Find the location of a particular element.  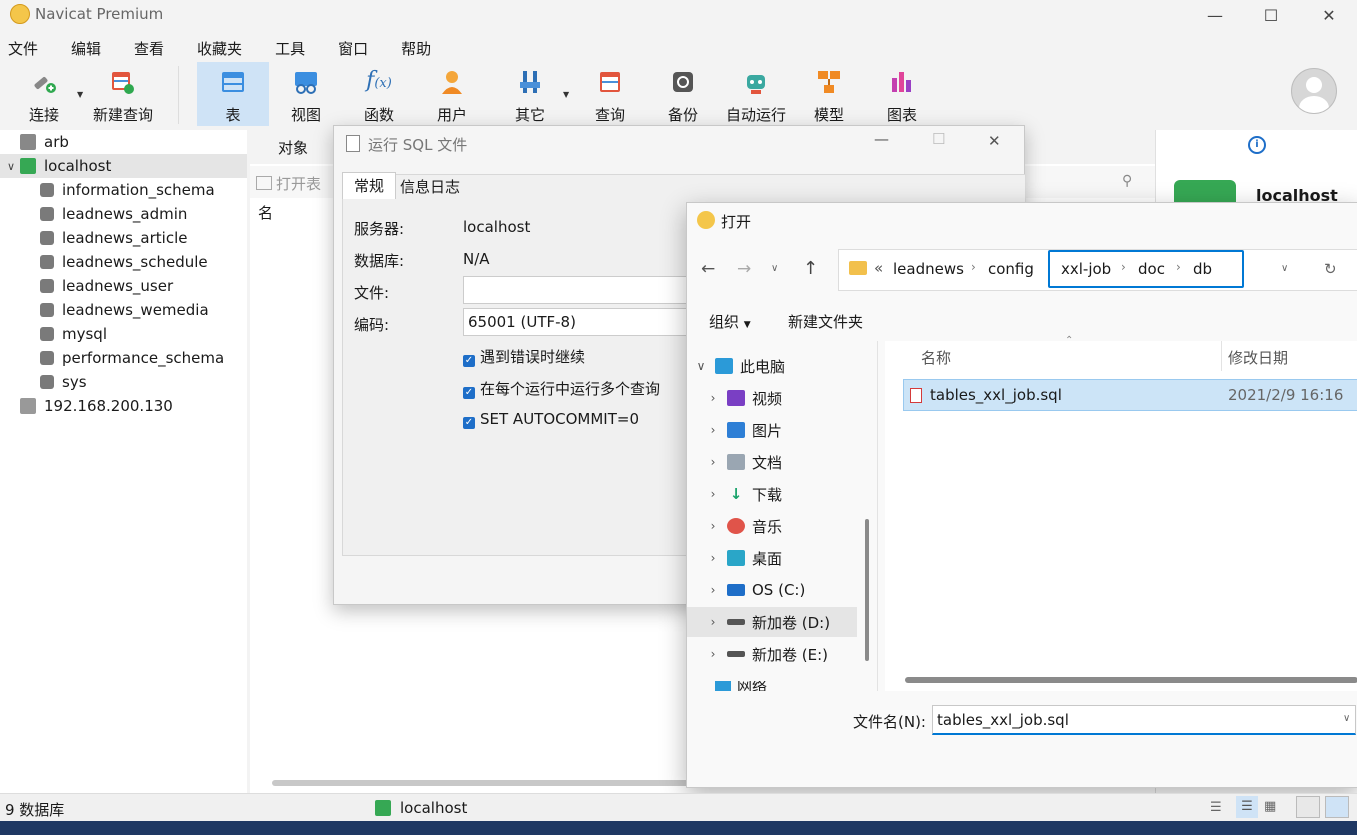

address-dropdown-icon: ∨ is located at coordinates (1284, 268).